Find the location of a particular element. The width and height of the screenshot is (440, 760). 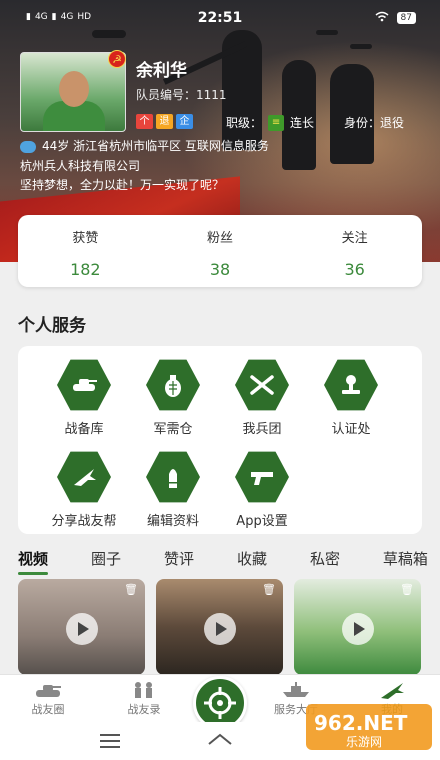

pistol-icon is located at coordinates (262, 477).